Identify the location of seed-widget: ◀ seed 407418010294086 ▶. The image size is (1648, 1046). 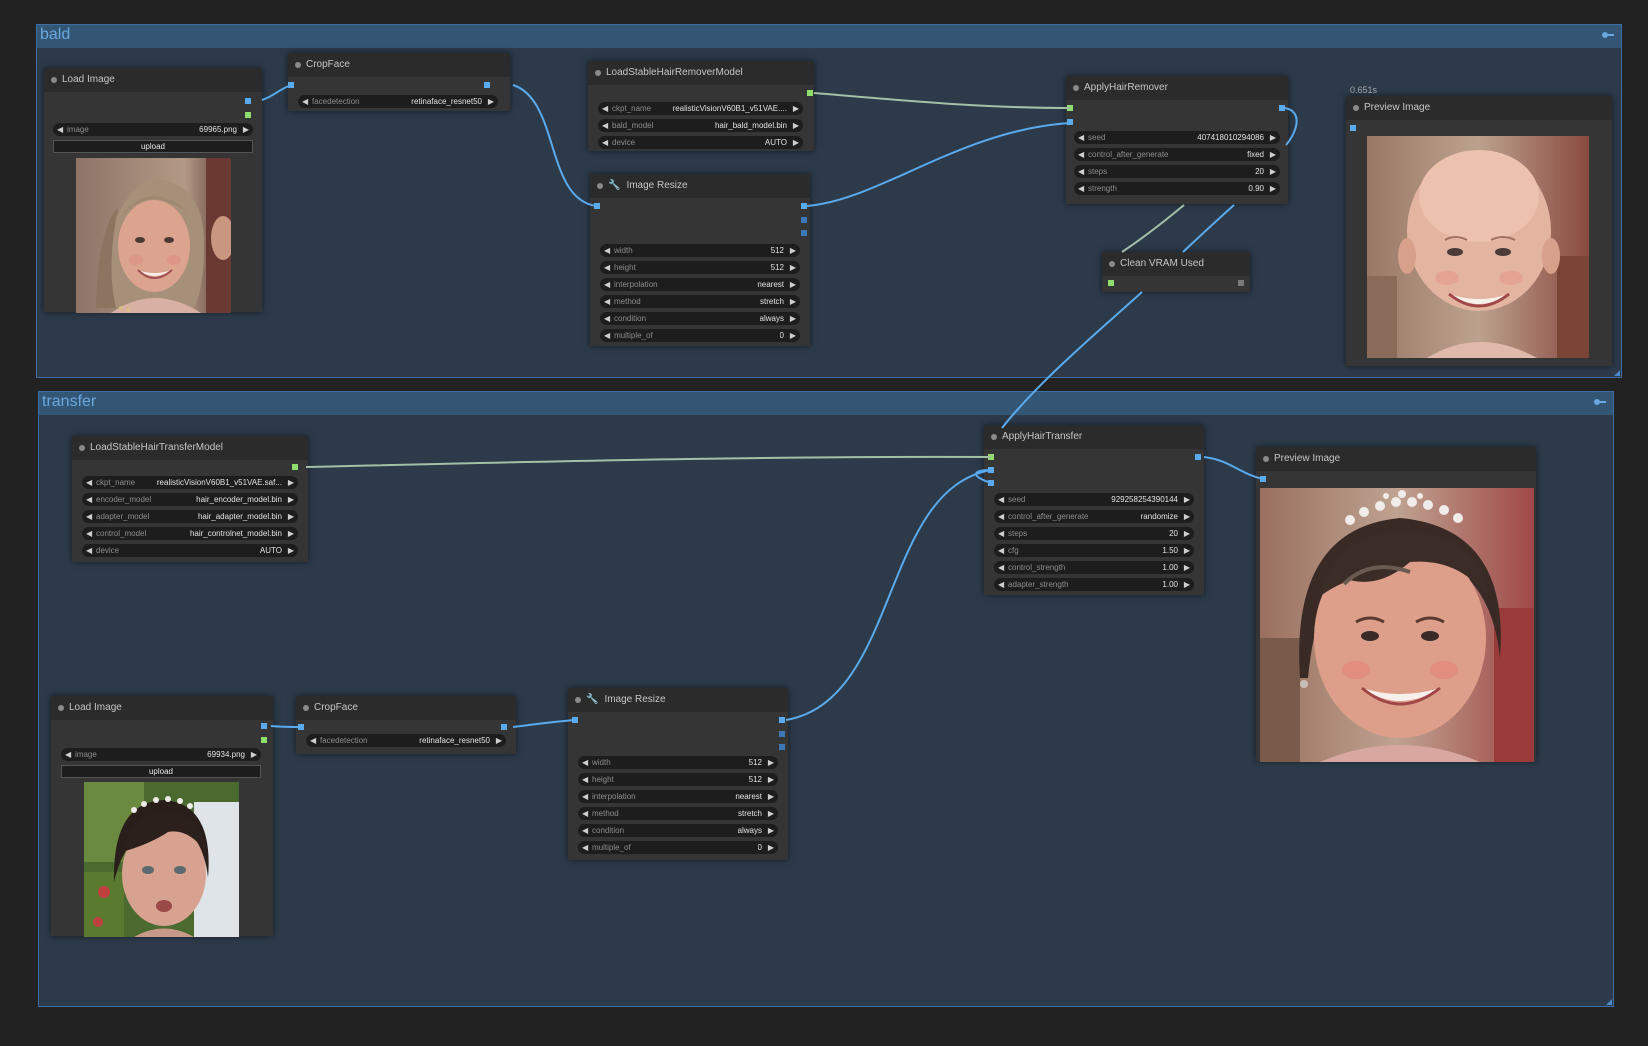
(1177, 137).